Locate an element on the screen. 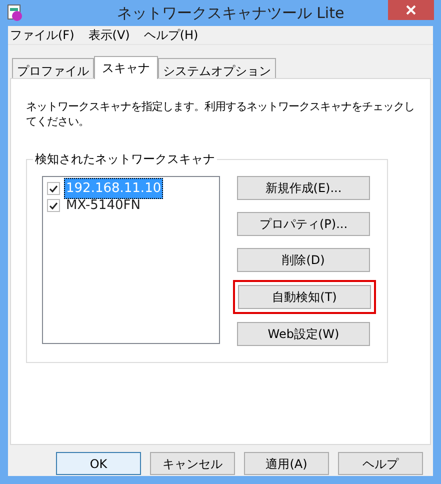 This screenshot has width=441, height=484. scanner-item: MX-5140FN is located at coordinates (131, 205).